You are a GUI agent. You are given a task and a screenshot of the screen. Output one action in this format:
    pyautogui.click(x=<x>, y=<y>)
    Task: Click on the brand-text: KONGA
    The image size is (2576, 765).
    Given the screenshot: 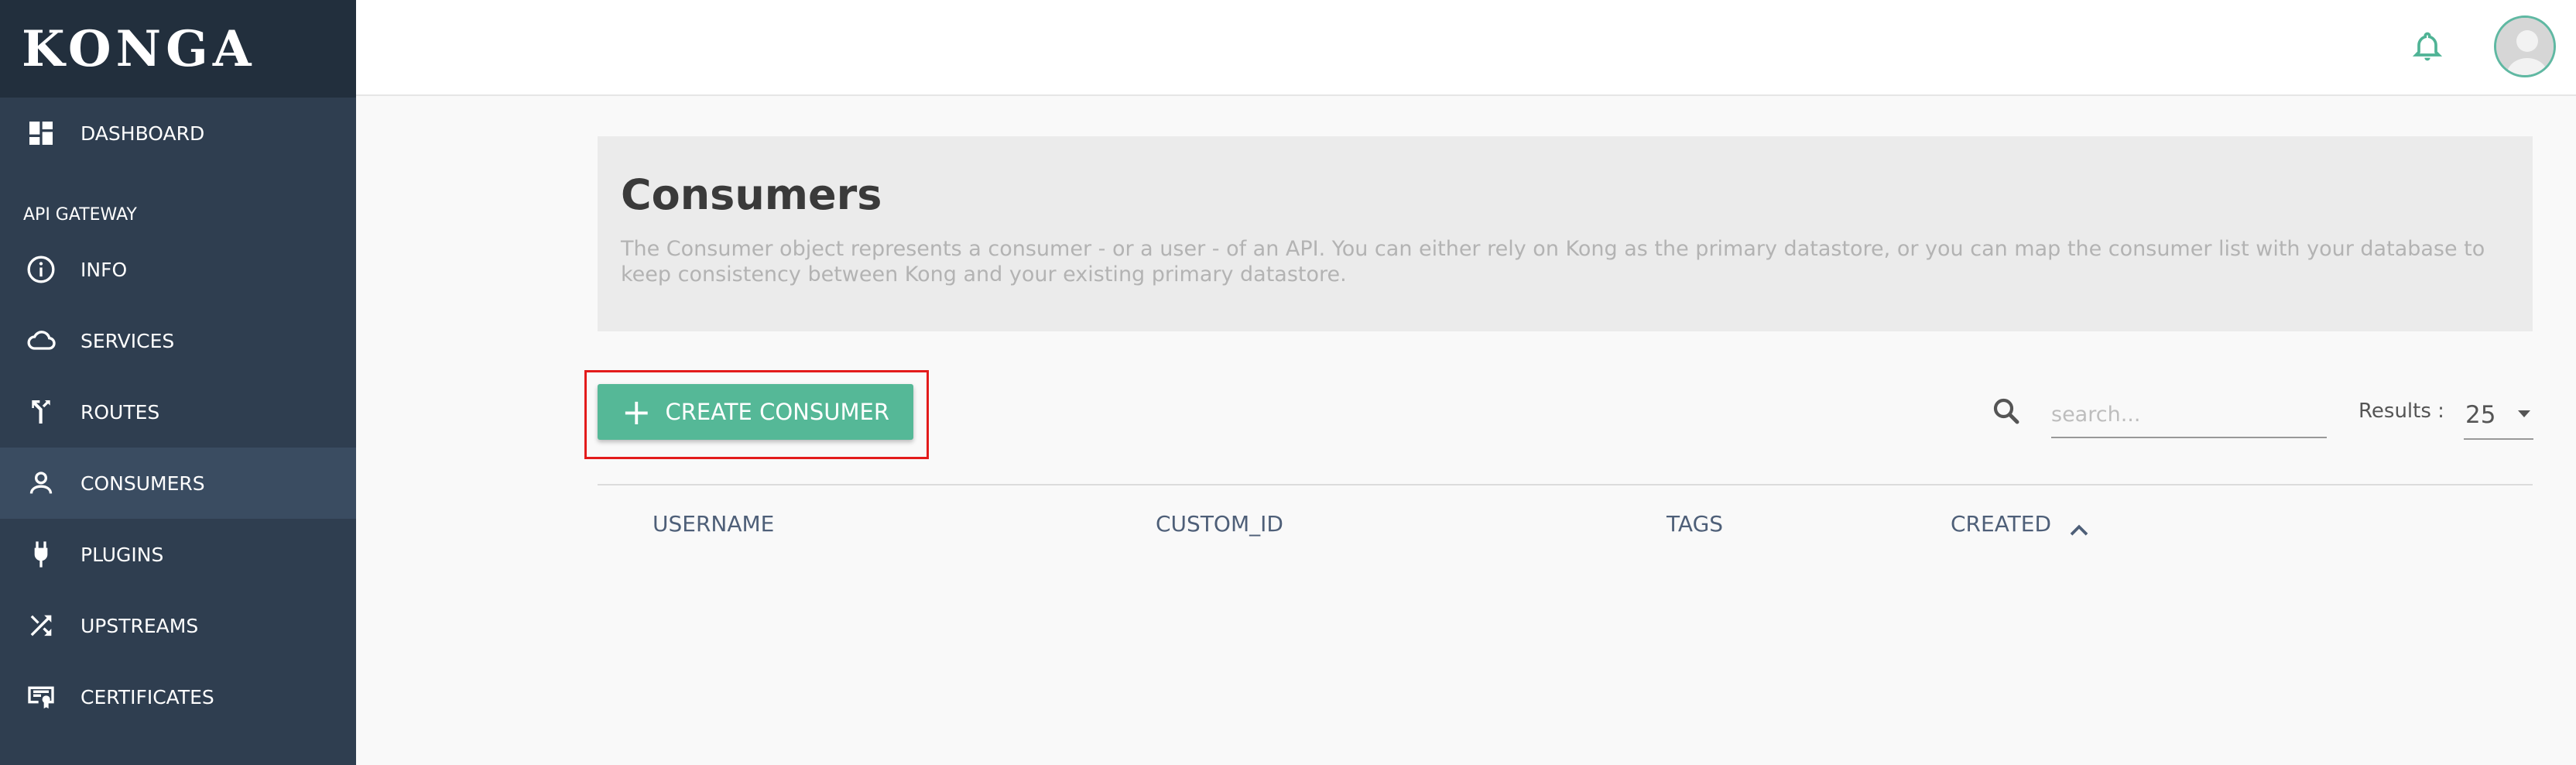 What is the action you would take?
    pyautogui.click(x=139, y=49)
    